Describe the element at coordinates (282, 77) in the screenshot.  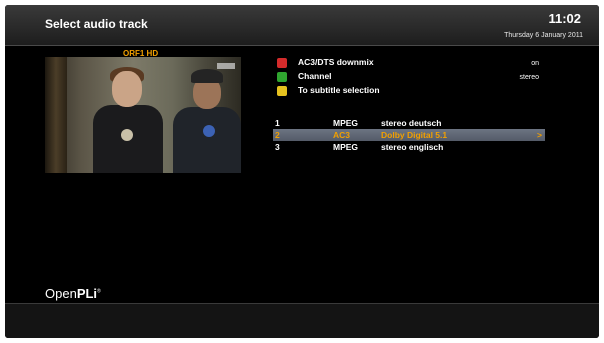
I see `green-key-icon` at that location.